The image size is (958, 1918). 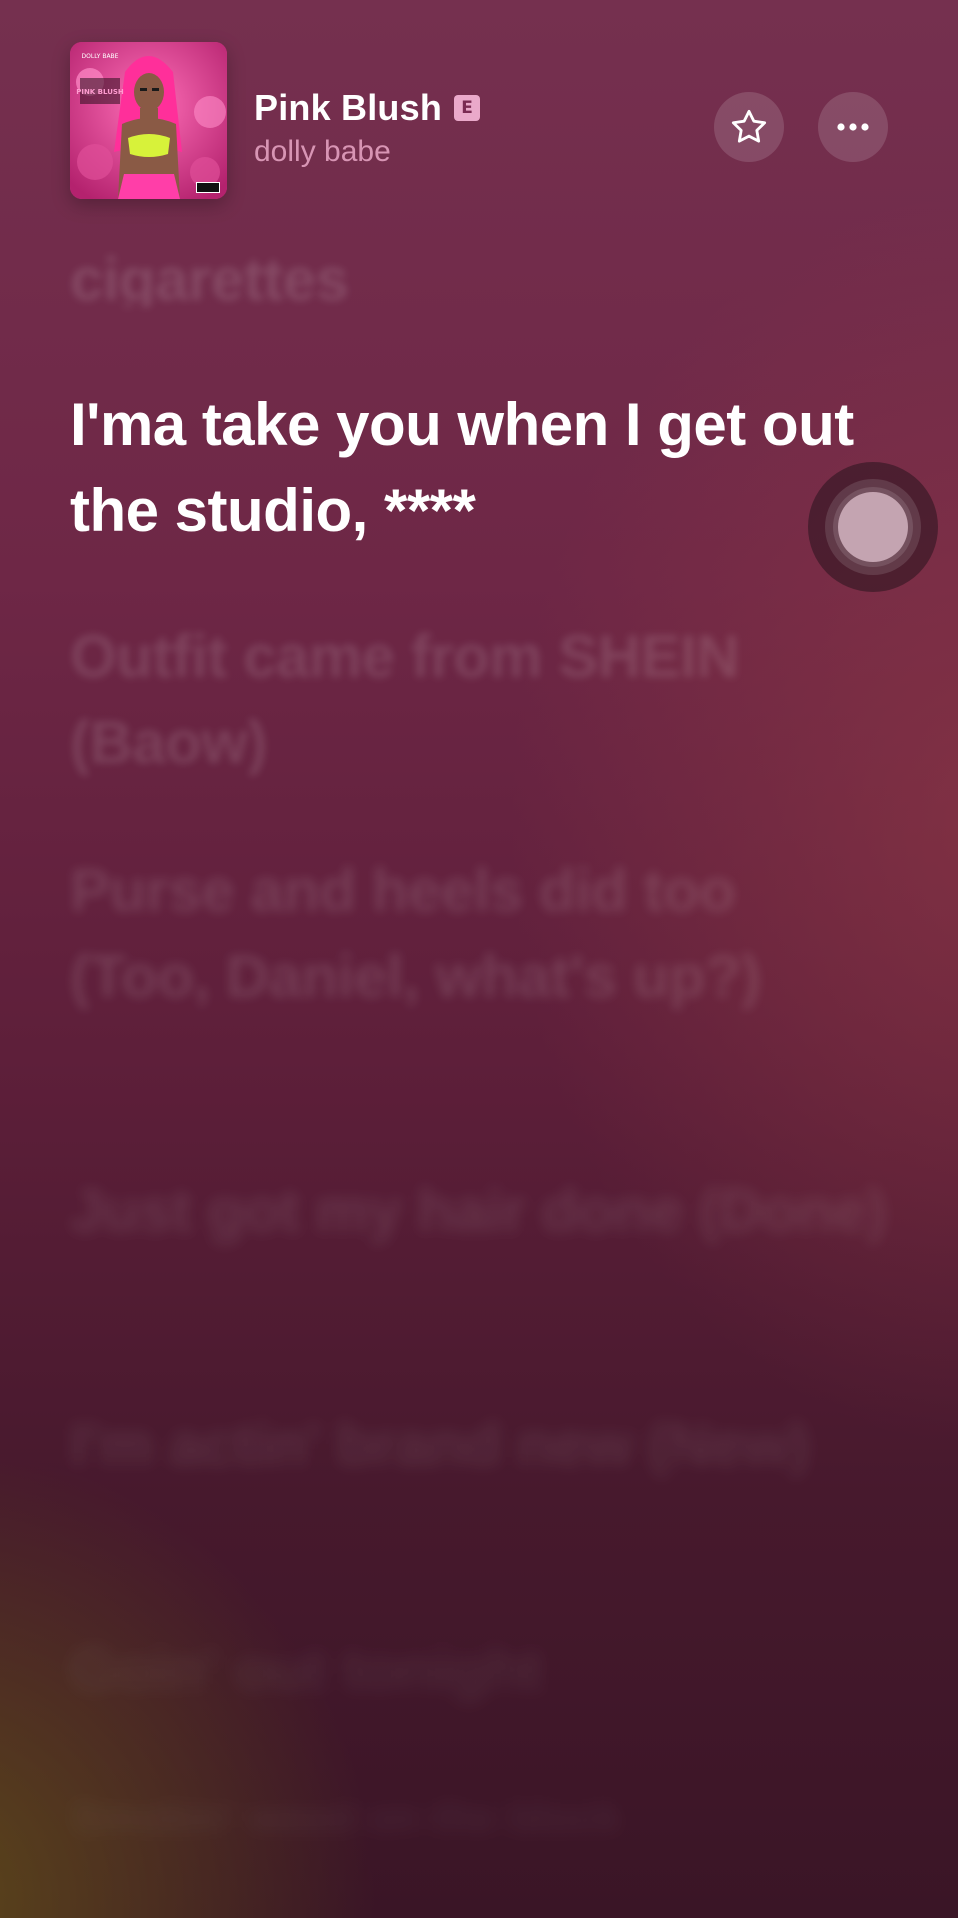 I want to click on song-title-row: Pink Blush E, so click(x=367, y=108).